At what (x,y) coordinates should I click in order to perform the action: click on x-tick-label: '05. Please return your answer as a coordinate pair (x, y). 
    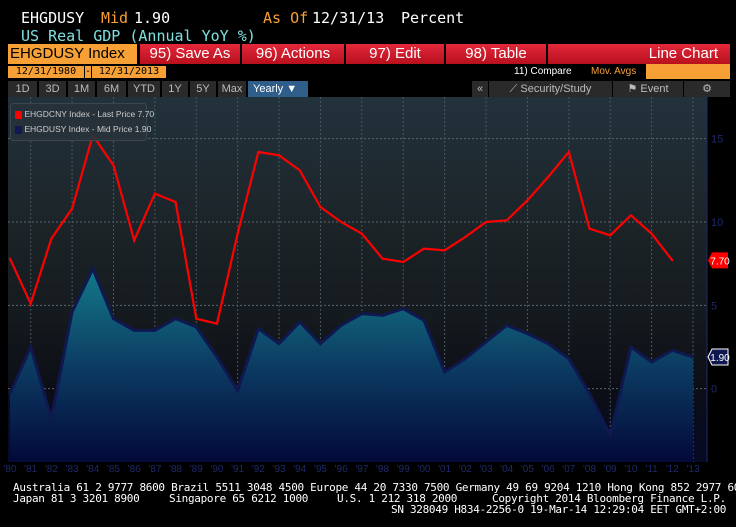
    Looking at the image, I should click on (527, 469).